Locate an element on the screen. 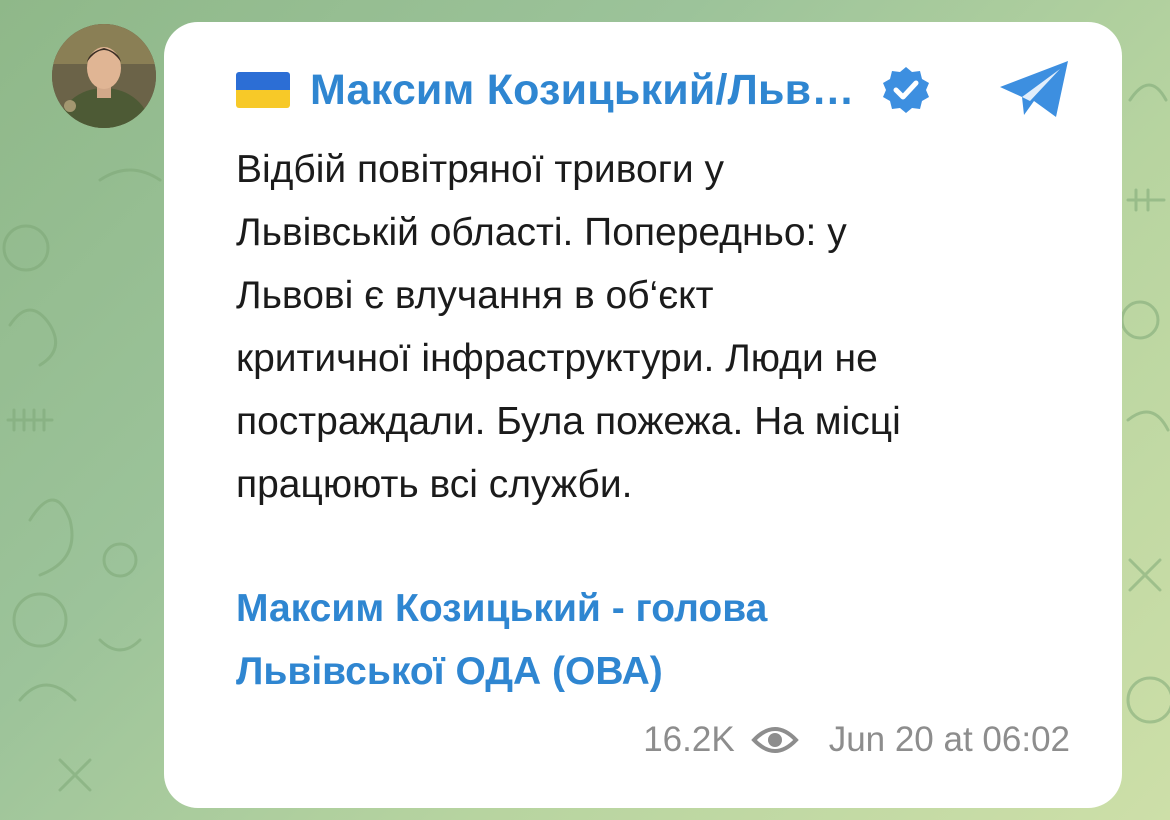 The width and height of the screenshot is (1170, 820). eye-icon is located at coordinates (774, 740).